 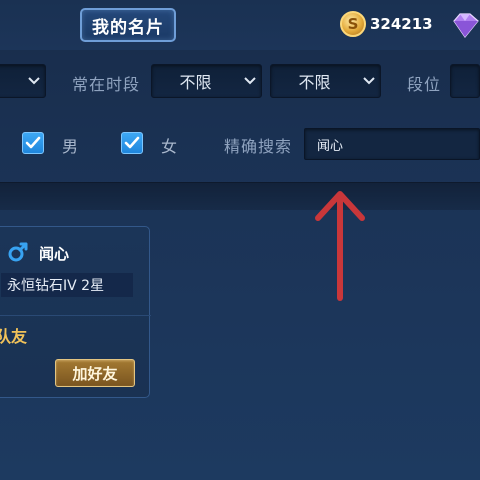 What do you see at coordinates (128, 25) in the screenshot?
I see `my-card-tab: 我的名片` at bounding box center [128, 25].